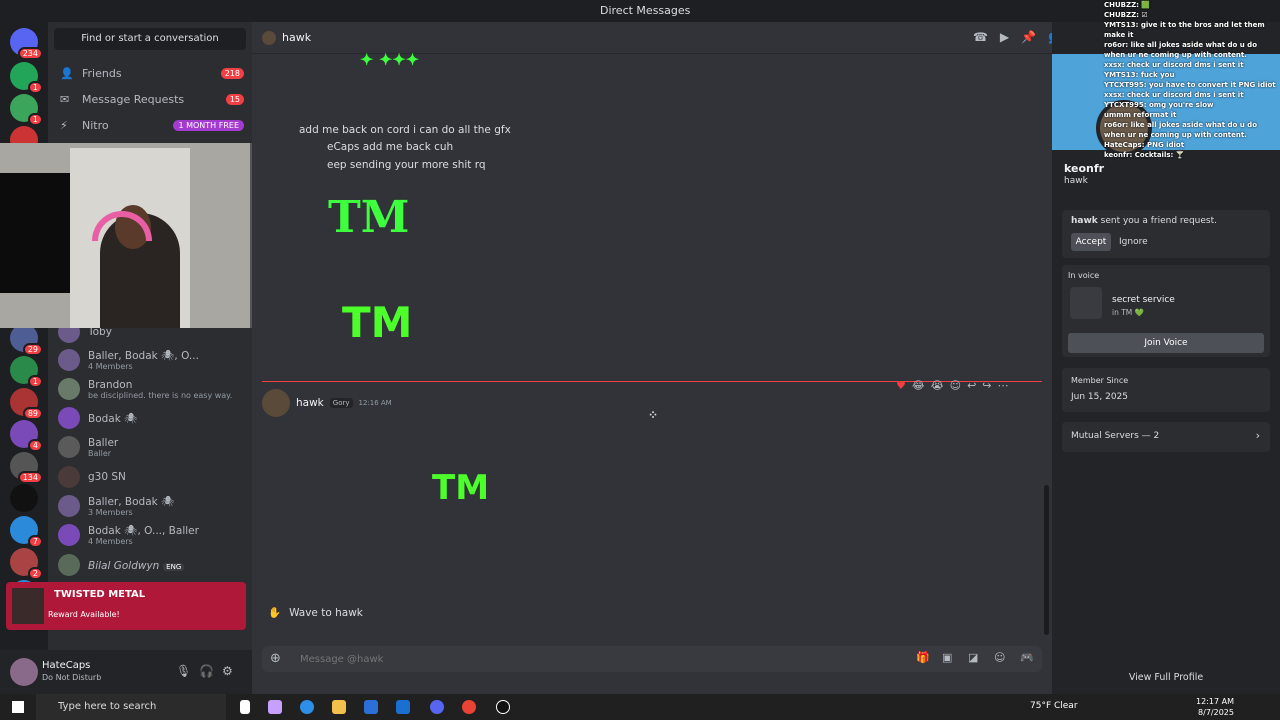 Image resolution: width=1280 pixels, height=720 pixels. I want to click on dm-name: Bilal Goldwyn, so click(124, 566).